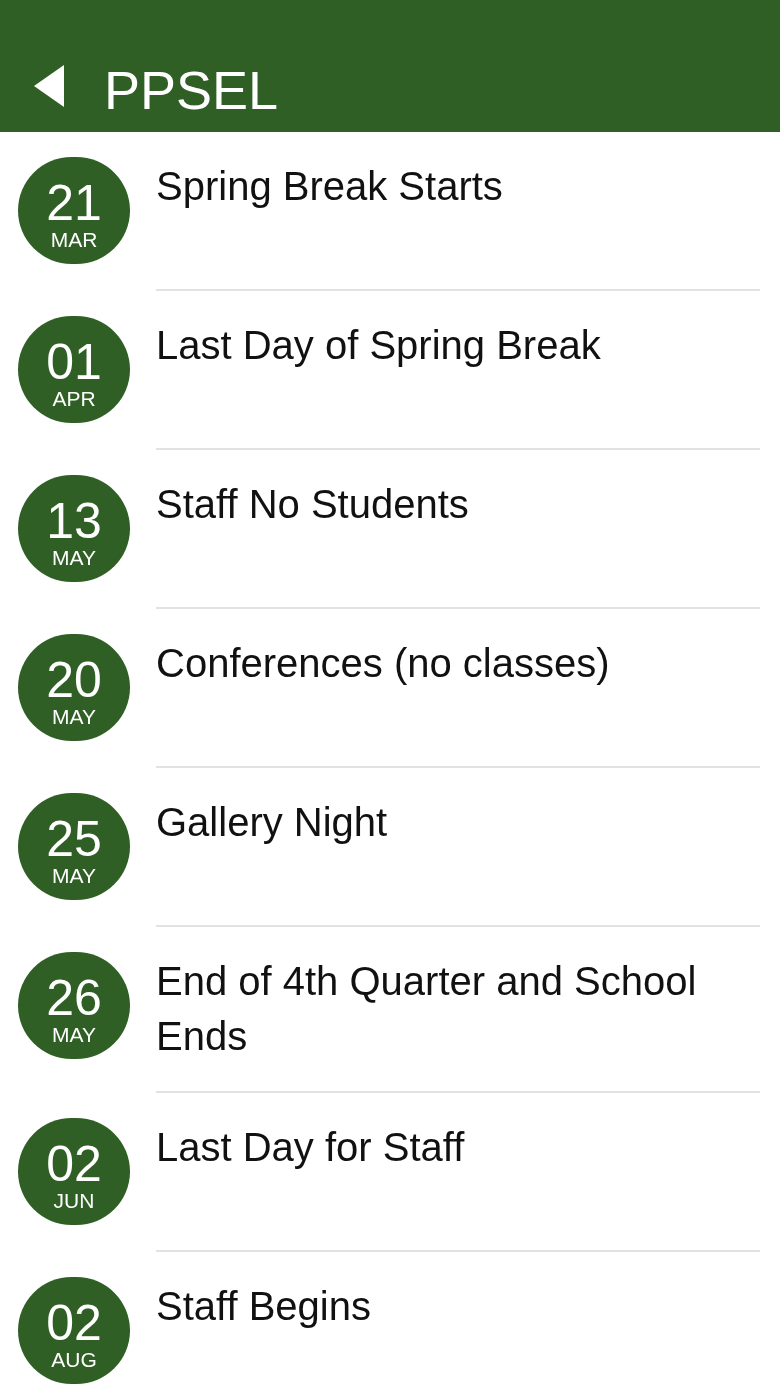 Image resolution: width=780 pixels, height=1387 pixels. I want to click on event-day: 20, so click(74, 679).